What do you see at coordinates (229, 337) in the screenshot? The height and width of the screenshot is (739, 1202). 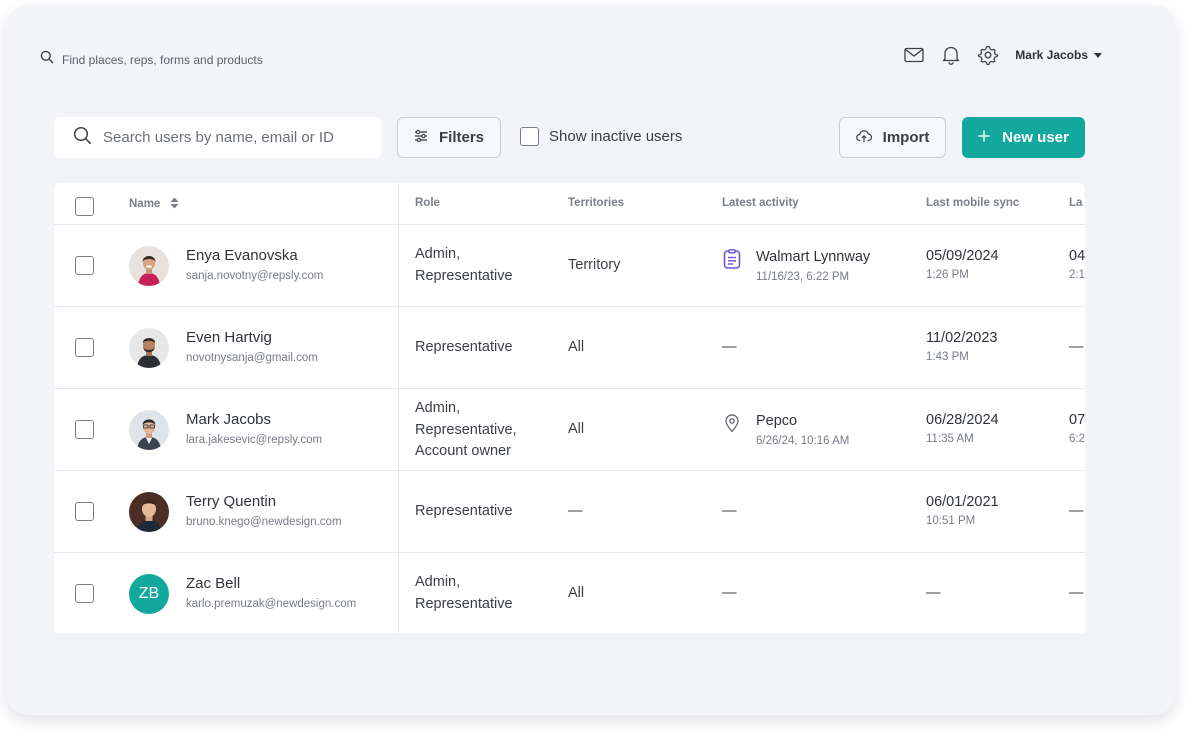 I see `user-name: Even Hartvig` at bounding box center [229, 337].